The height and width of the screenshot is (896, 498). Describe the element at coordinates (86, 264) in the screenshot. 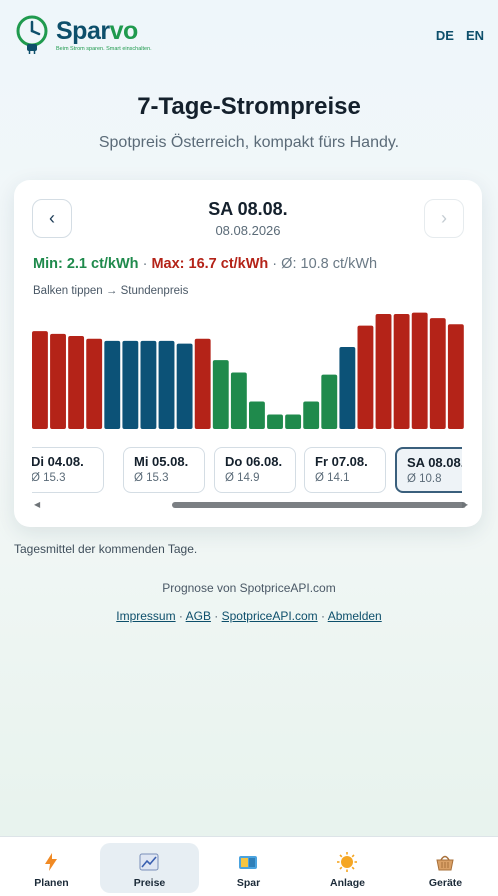

I see `min-price: Min: 2.1 ct/kWh` at that location.